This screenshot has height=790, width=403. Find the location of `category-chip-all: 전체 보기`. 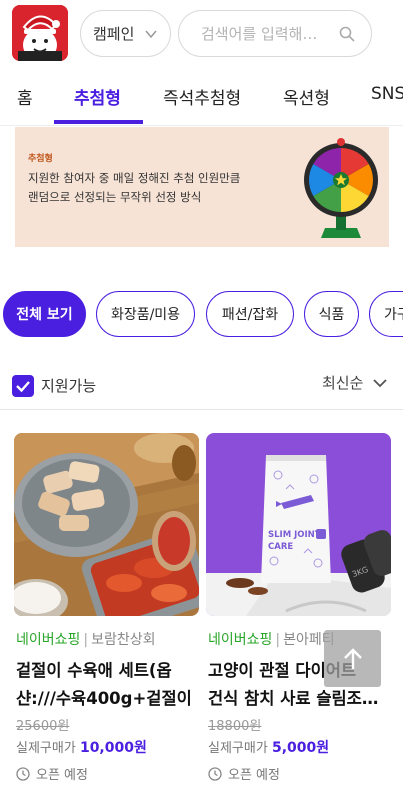

category-chip-all: 전체 보기 is located at coordinates (44, 314).